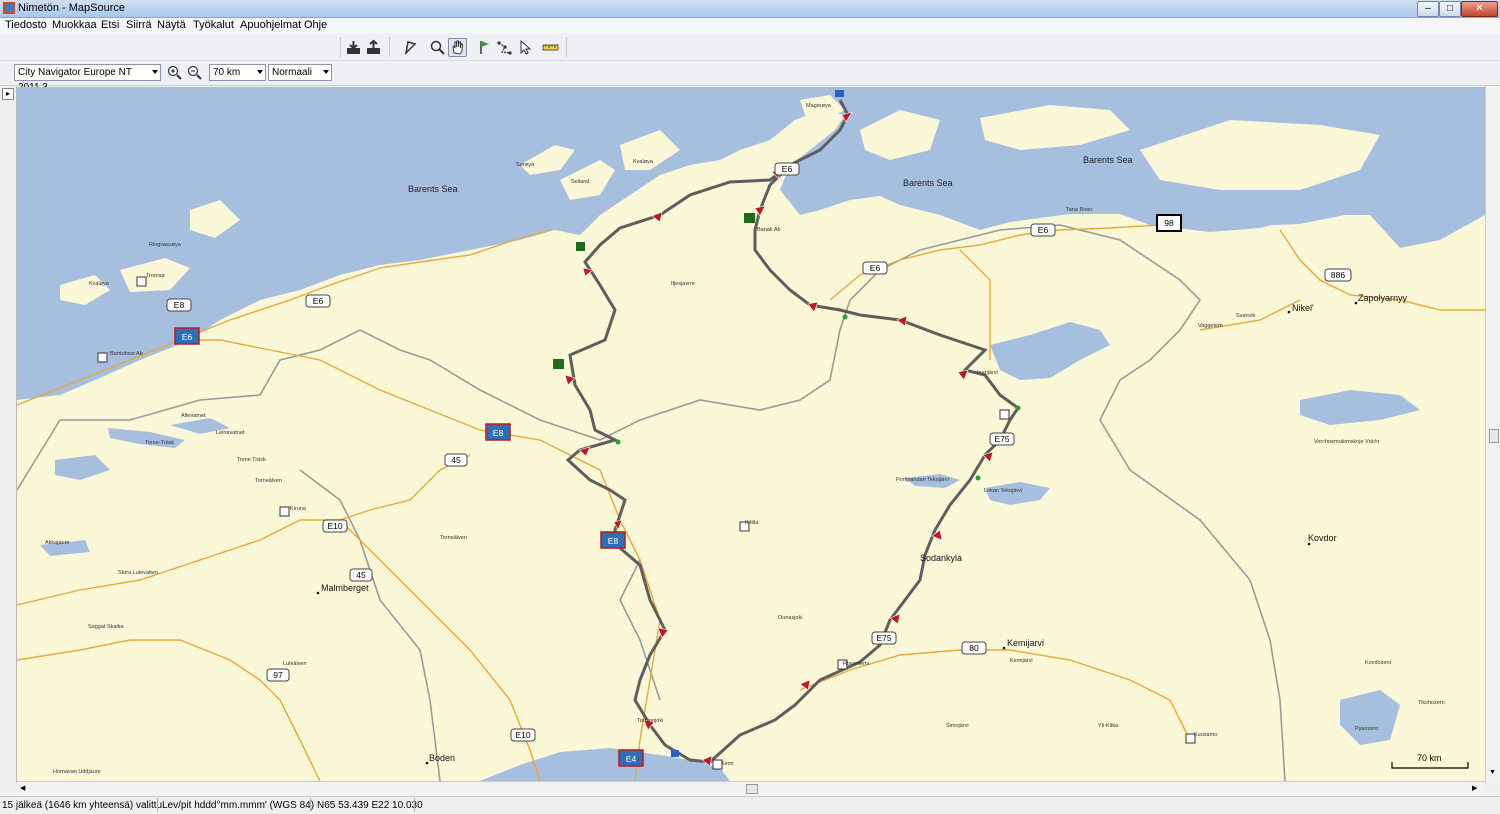 The height and width of the screenshot is (814, 1500). What do you see at coordinates (941, 558) in the screenshot?
I see `city-label: Sodankyla` at bounding box center [941, 558].